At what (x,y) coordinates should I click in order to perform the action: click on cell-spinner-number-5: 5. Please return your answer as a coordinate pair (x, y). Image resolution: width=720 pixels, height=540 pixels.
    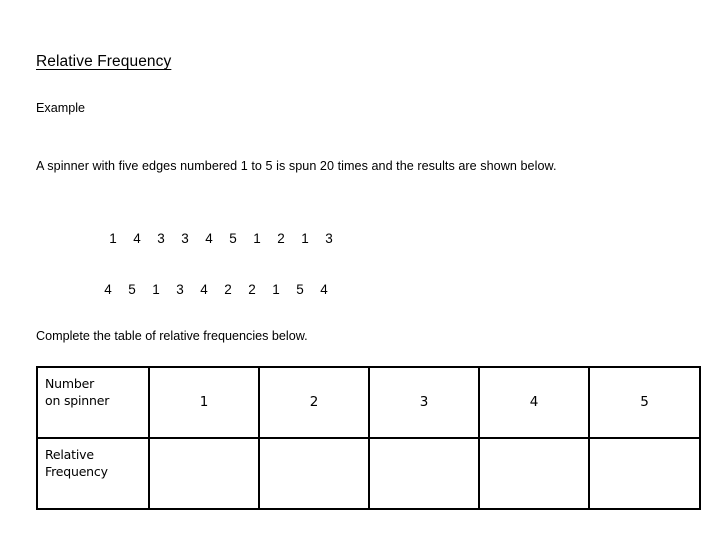
    Looking at the image, I should click on (644, 402).